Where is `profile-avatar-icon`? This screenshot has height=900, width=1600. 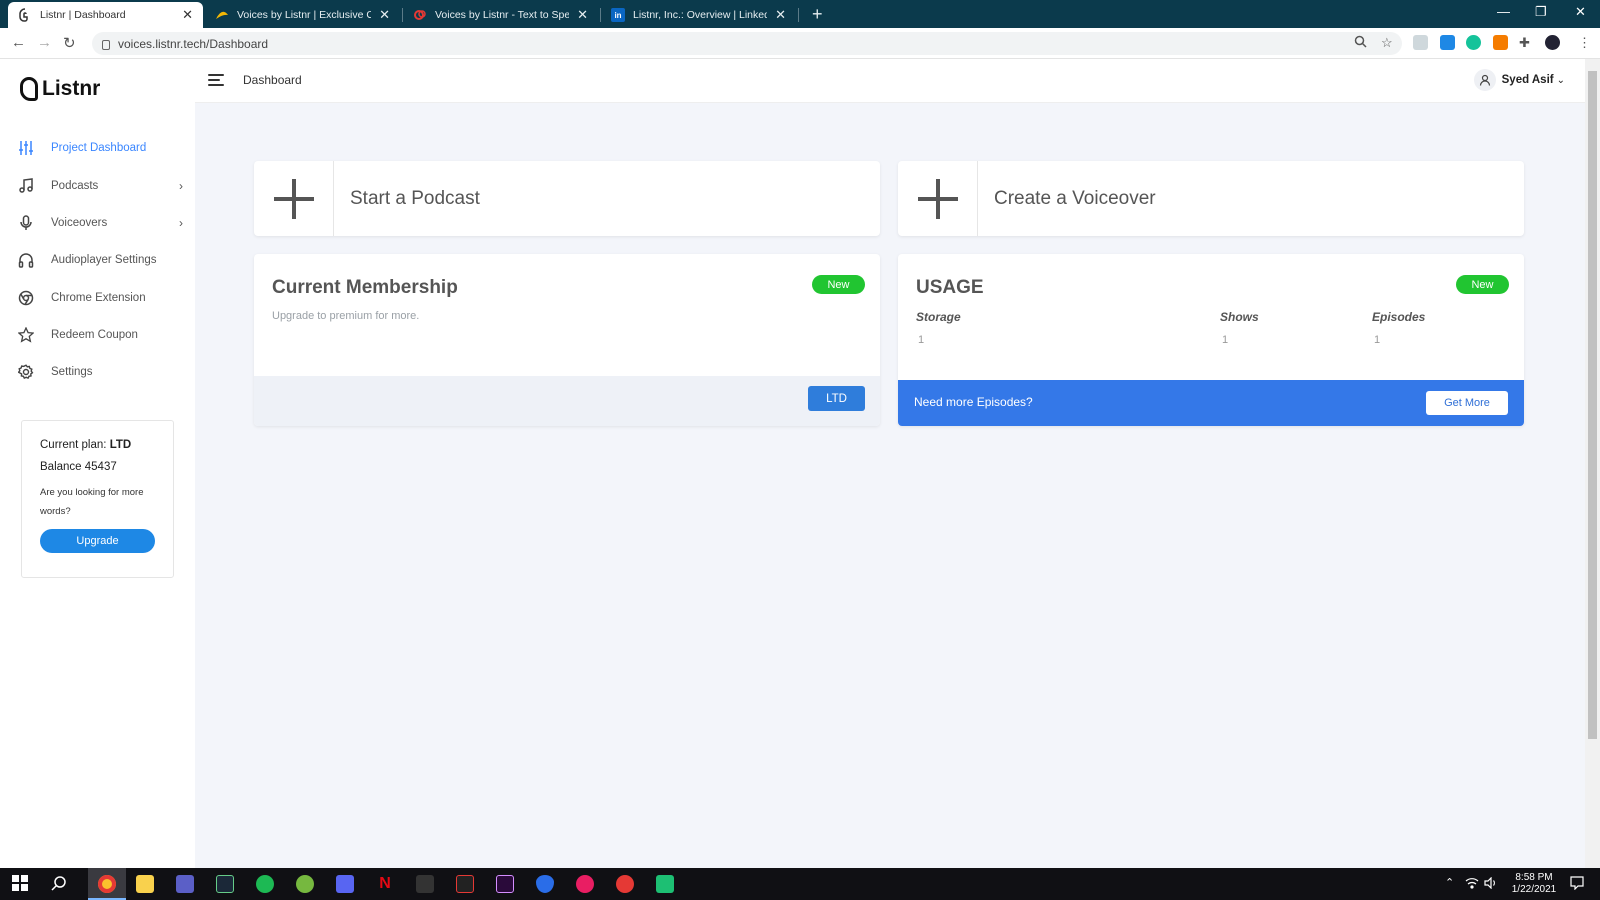 profile-avatar-icon is located at coordinates (1552, 42).